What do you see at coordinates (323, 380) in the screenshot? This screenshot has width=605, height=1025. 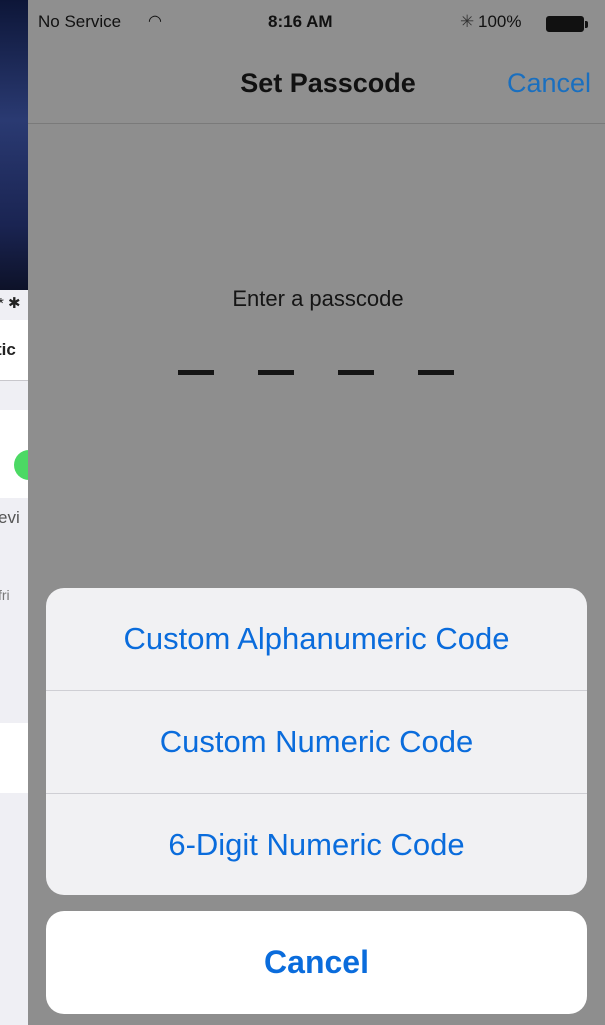 I see `passcode-digit-slots` at bounding box center [323, 380].